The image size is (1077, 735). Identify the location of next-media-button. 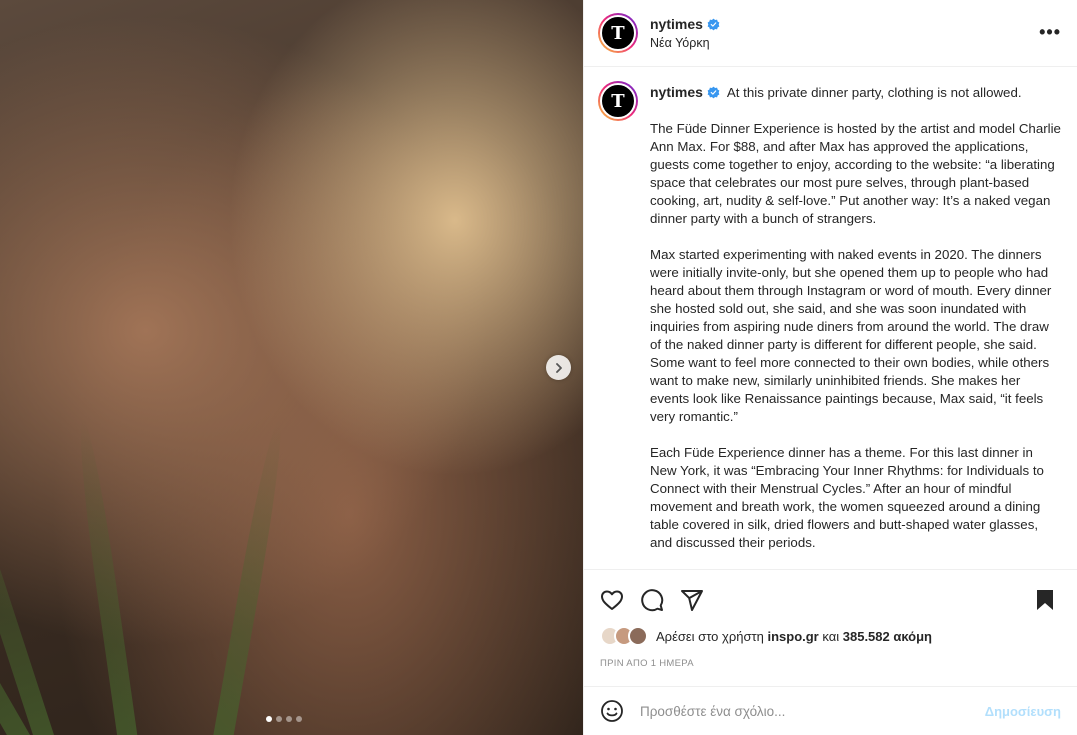
(558, 367).